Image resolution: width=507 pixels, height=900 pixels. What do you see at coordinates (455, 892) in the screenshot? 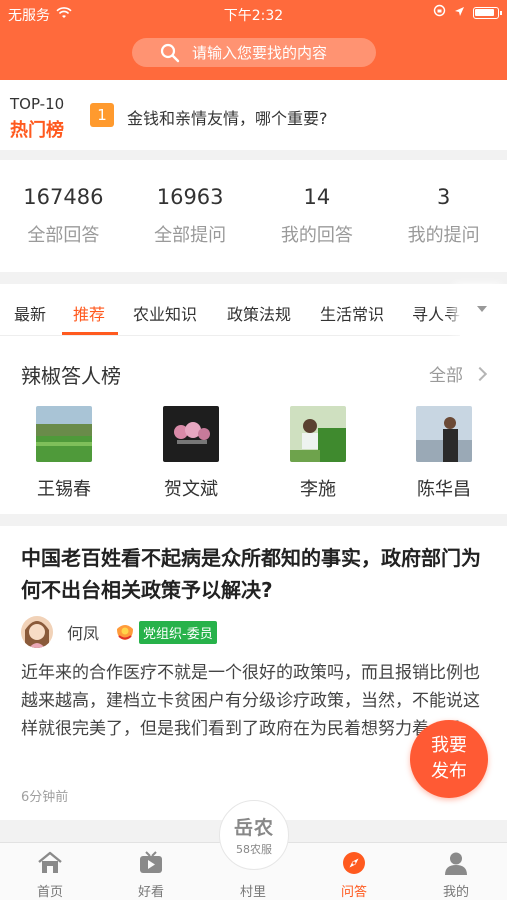
I see `tabbar-label: 我的` at bounding box center [455, 892].